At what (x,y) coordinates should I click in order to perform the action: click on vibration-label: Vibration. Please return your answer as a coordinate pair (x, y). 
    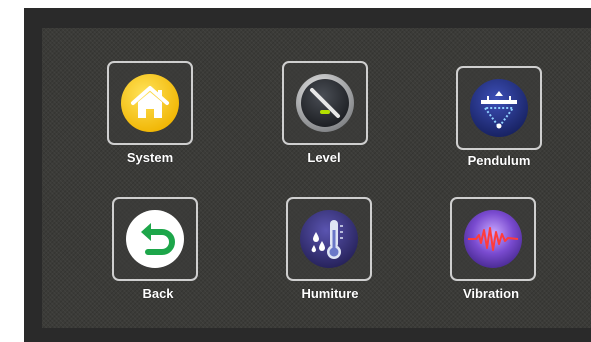
    Looking at the image, I should click on (491, 293).